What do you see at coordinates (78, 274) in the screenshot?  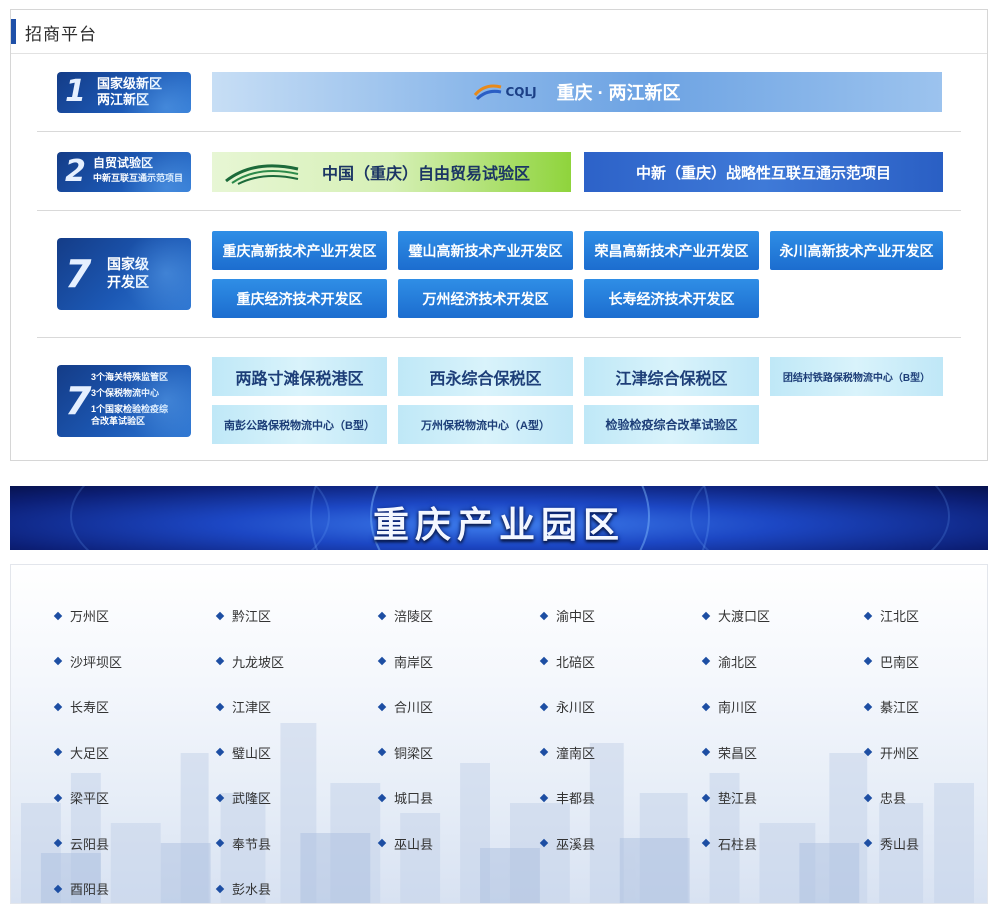 I see `badge-number: 7` at bounding box center [78, 274].